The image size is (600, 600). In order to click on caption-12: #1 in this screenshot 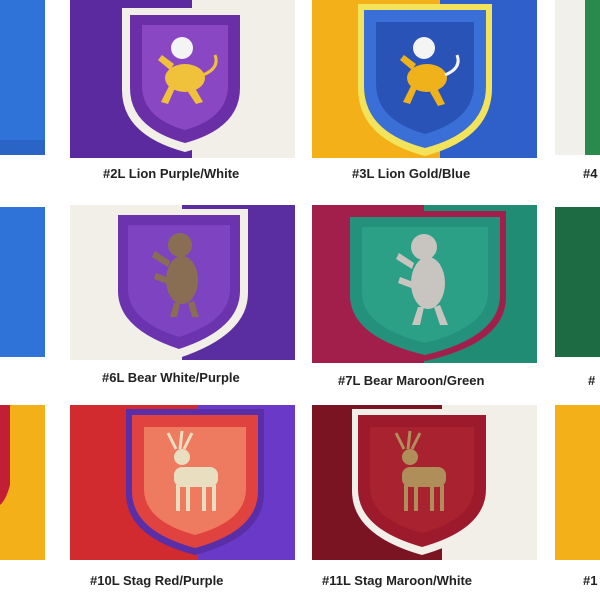, I will do `click(590, 580)`.